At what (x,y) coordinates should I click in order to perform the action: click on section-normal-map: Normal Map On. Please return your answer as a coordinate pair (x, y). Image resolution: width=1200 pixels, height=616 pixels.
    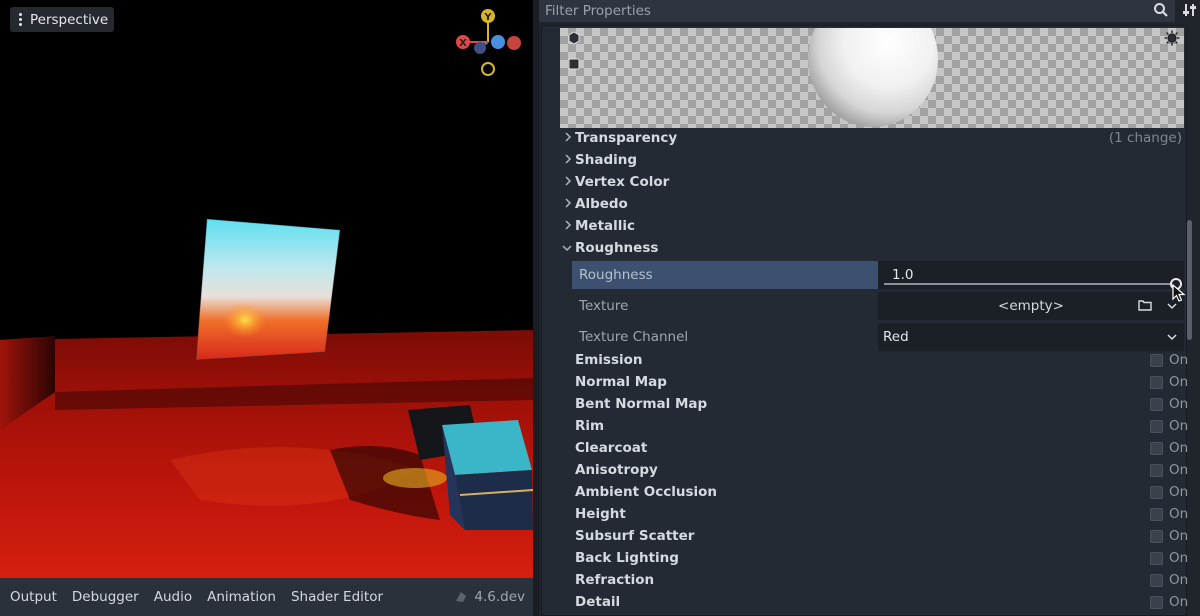
    Looking at the image, I should click on (874, 383).